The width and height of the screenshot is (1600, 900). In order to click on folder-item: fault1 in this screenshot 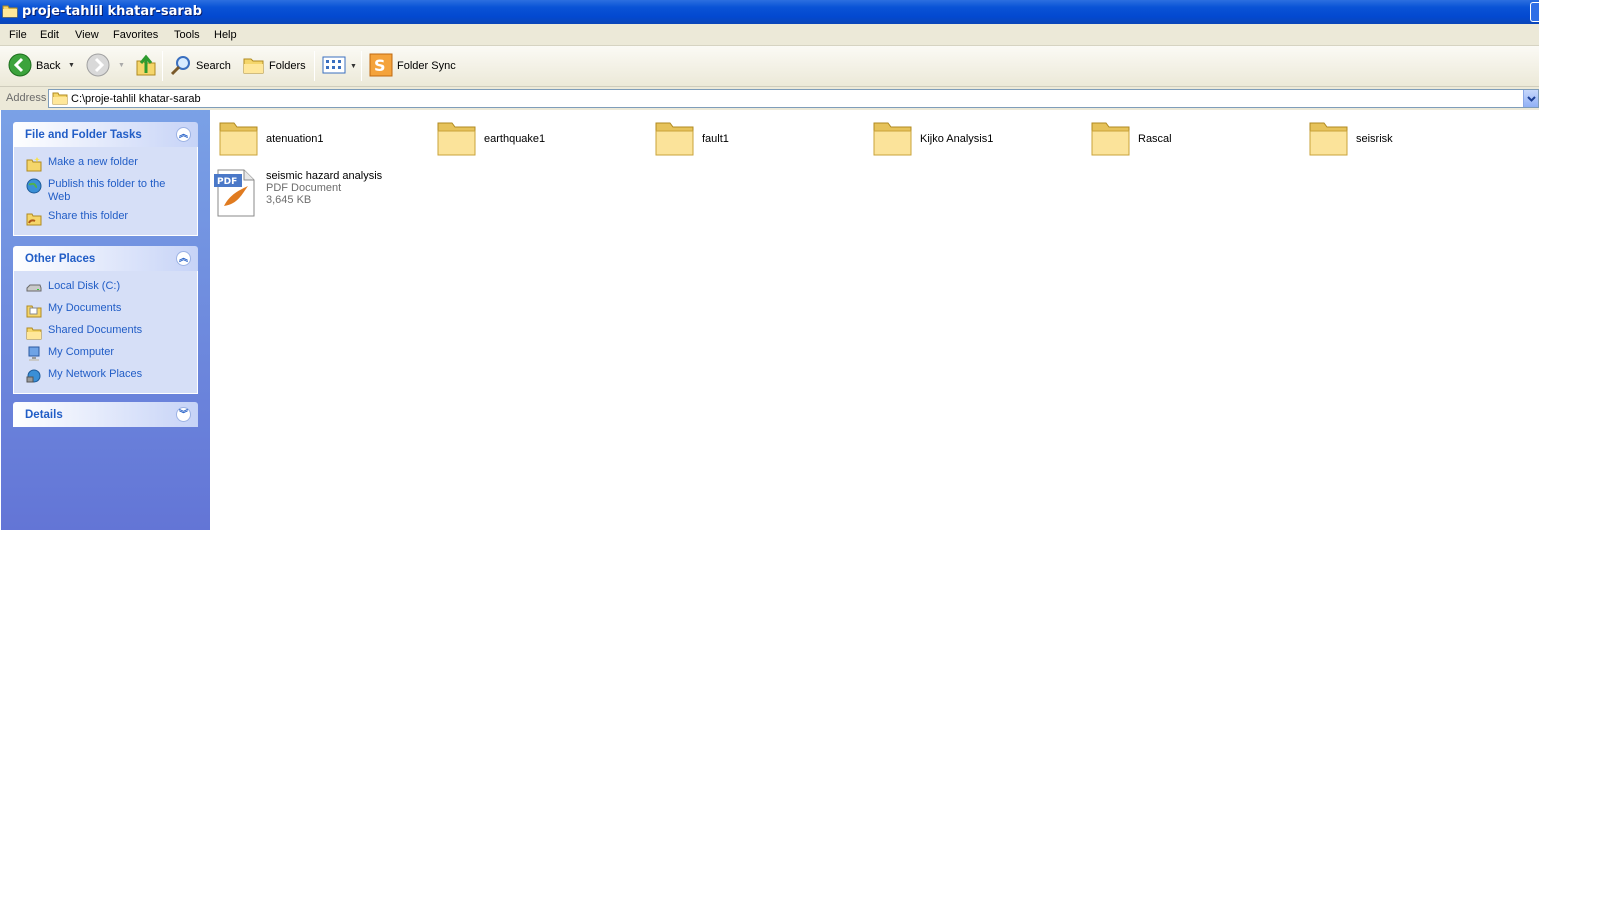, I will do `click(690, 139)`.